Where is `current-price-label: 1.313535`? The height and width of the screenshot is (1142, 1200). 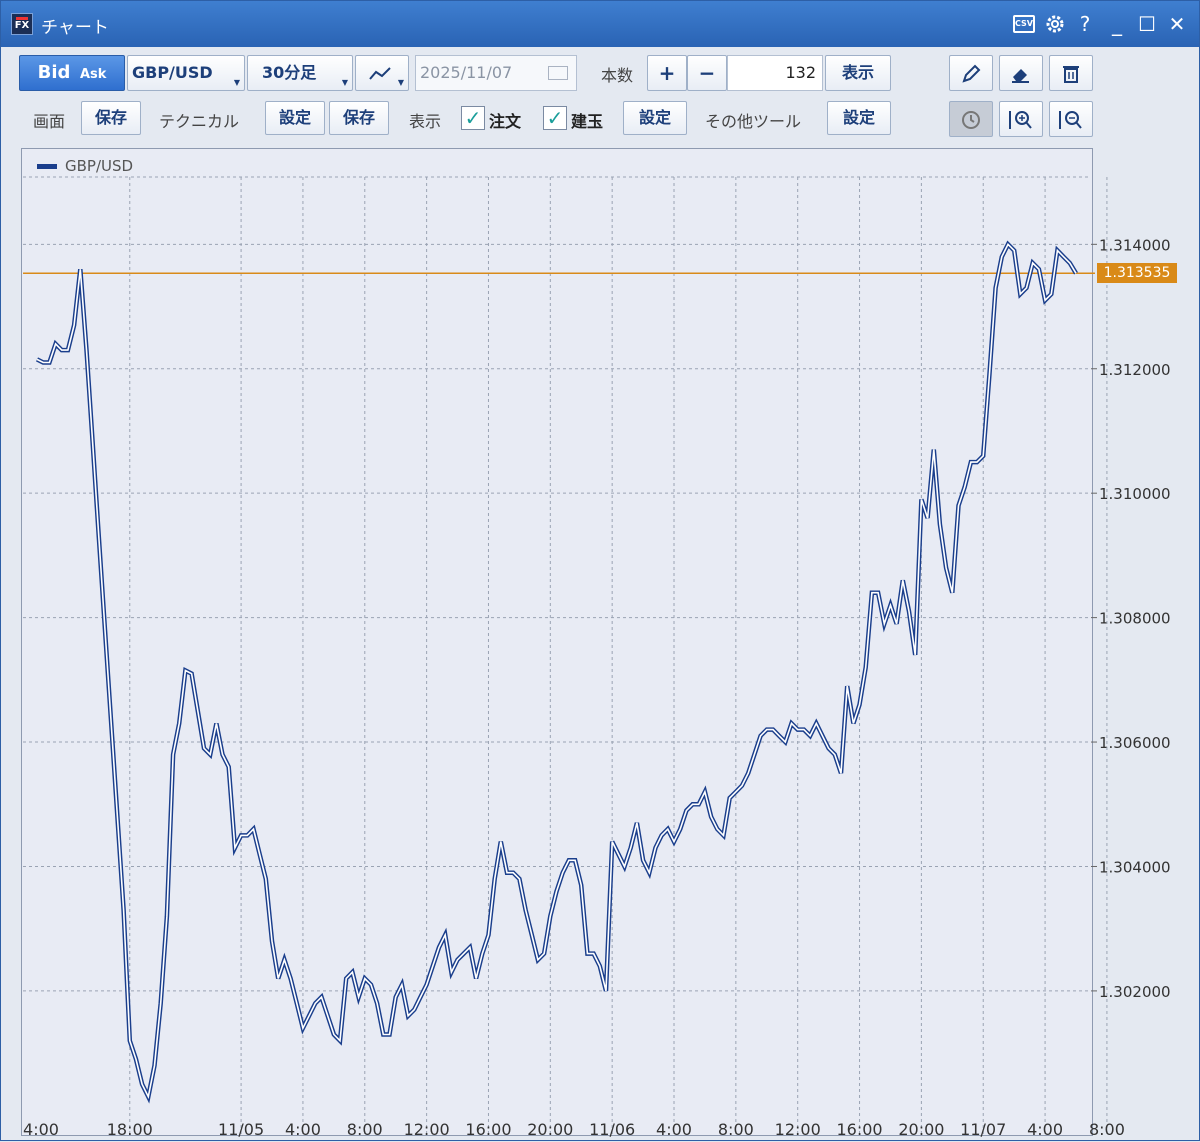 current-price-label: 1.313535 is located at coordinates (1137, 273).